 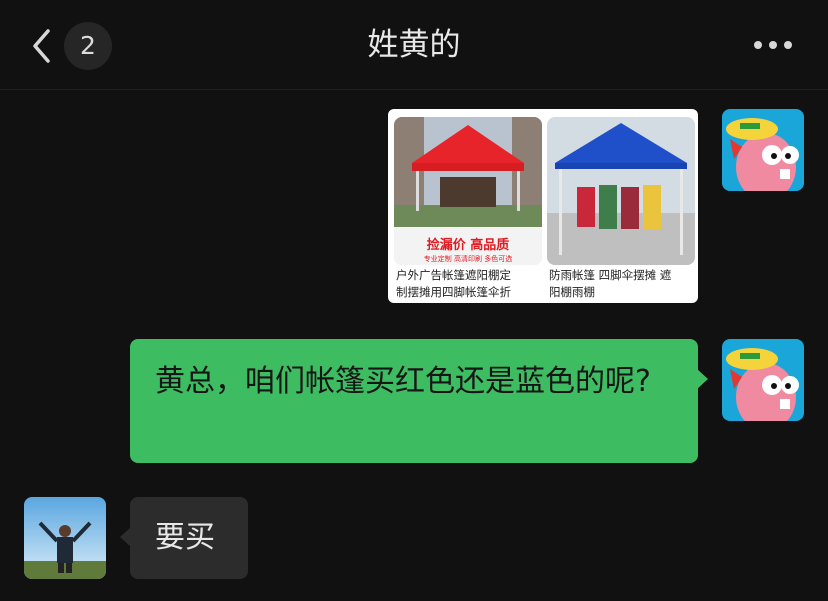 I want to click on caption-line-2: 制摆摊用四脚帐篷伞折, so click(x=453, y=292).